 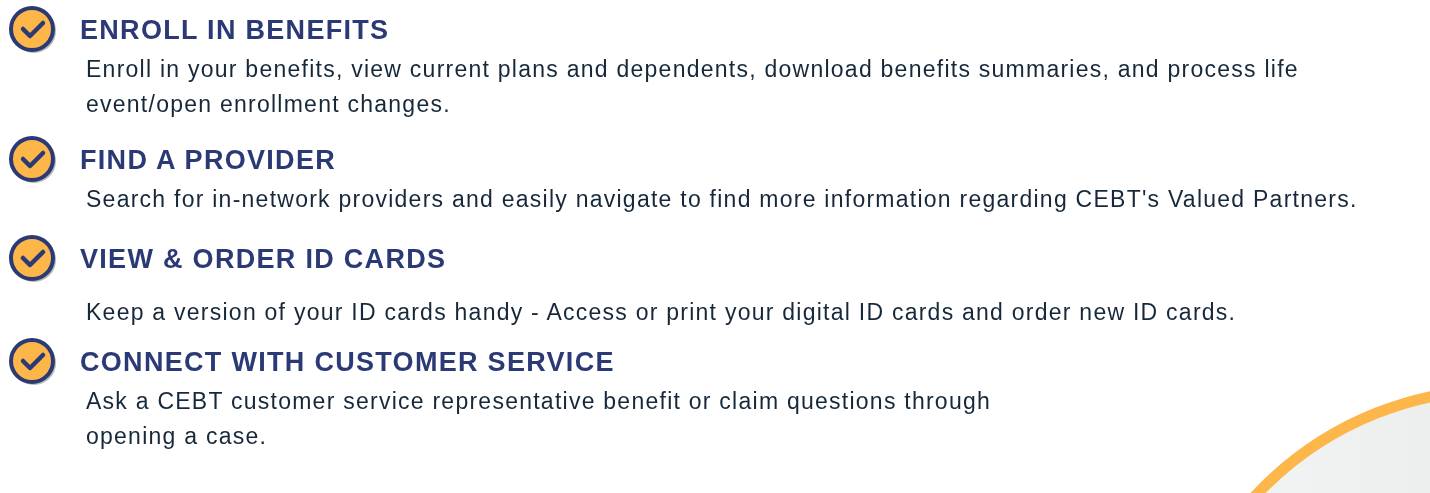 What do you see at coordinates (662, 312) in the screenshot?
I see `feature-description: Keep a version of your ID cards handy - Access or print your digital ID cards and order new ID cards.` at bounding box center [662, 312].